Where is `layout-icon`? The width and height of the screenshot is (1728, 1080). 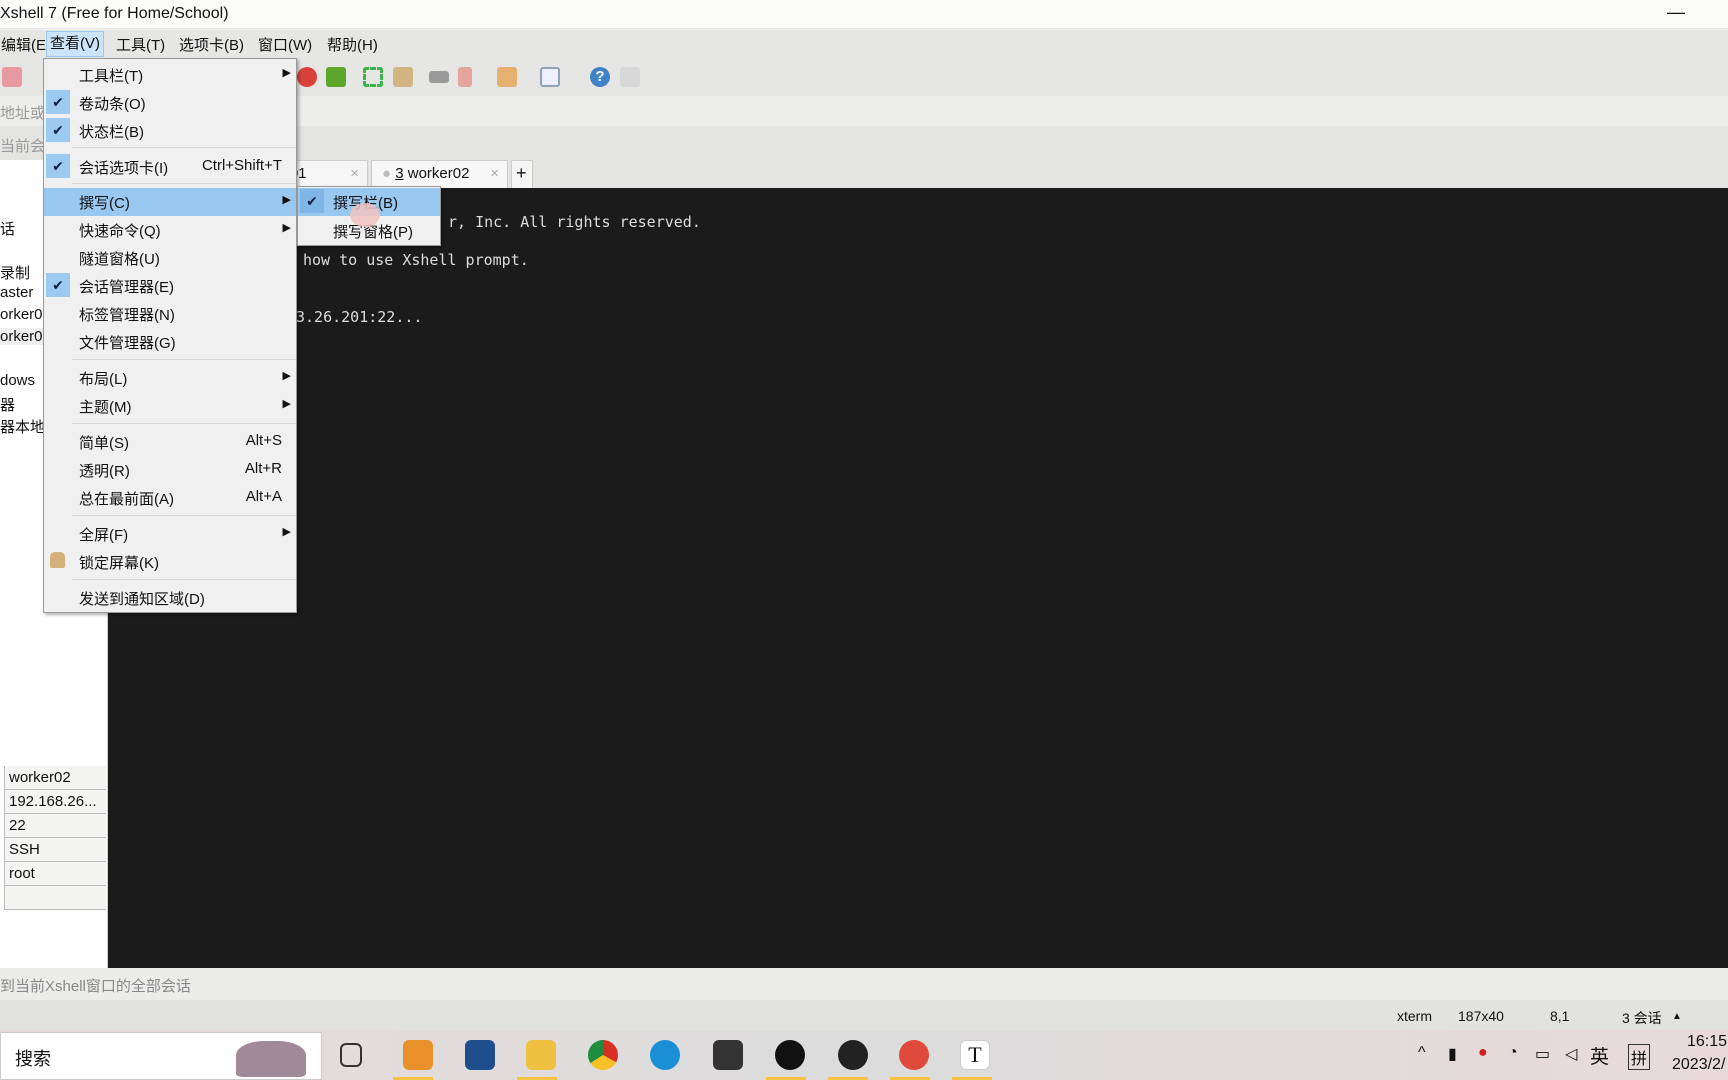
layout-icon is located at coordinates (550, 77).